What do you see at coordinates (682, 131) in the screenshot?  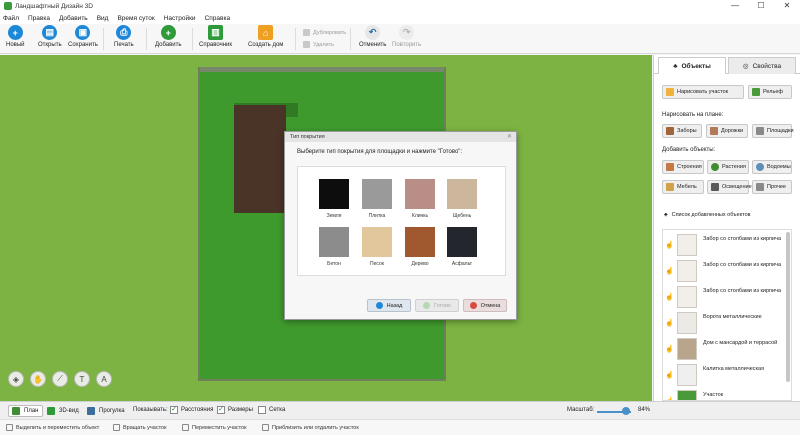 I see `fences-button: Заборы` at bounding box center [682, 131].